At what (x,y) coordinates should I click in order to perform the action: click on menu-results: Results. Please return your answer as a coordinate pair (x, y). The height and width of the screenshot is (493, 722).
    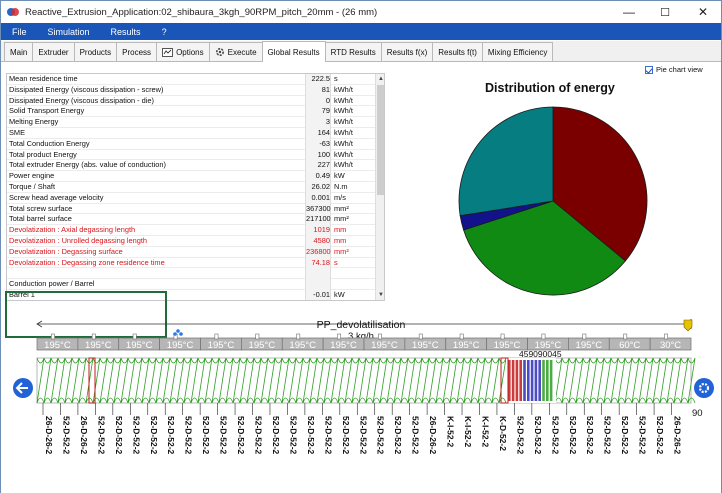
    Looking at the image, I should click on (125, 32).